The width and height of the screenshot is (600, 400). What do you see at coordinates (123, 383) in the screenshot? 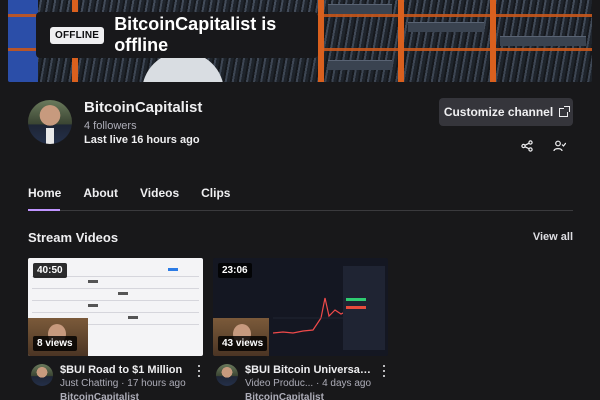
I see `video-subtitle: Just Chatting · 17 hours ago` at bounding box center [123, 383].